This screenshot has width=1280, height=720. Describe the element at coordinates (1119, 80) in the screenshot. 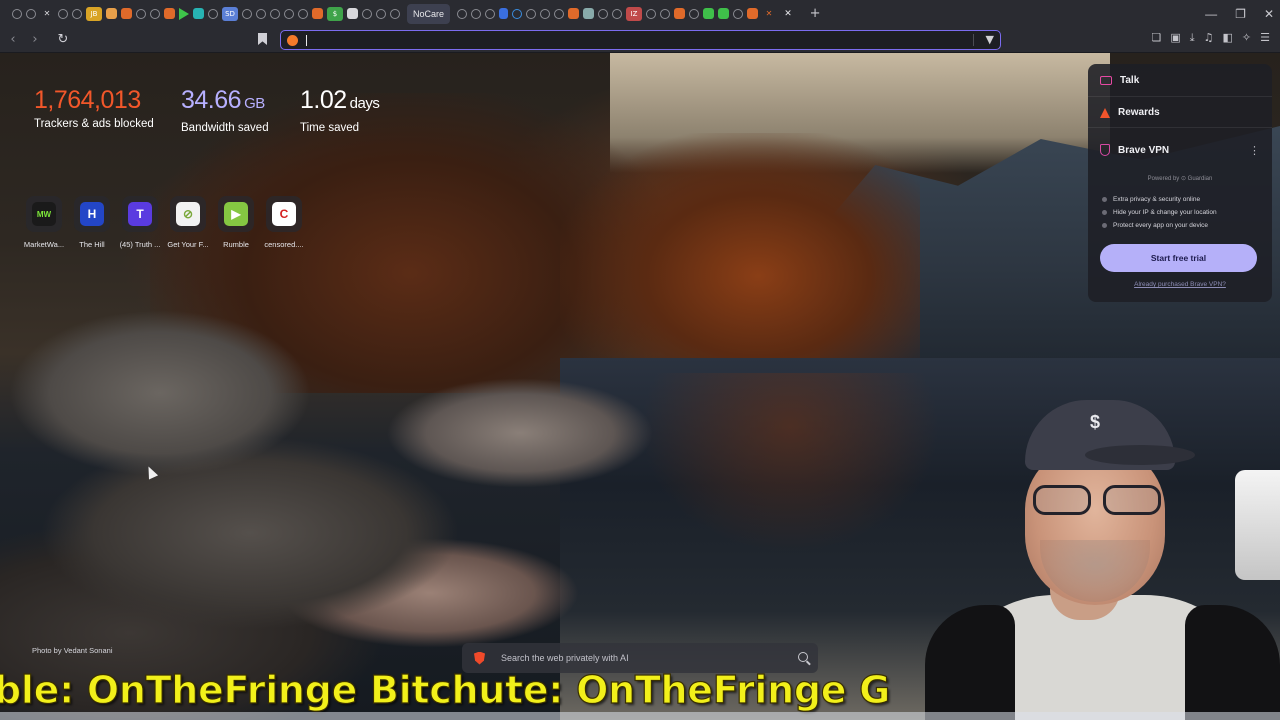

I see `talk-widget: Talk` at that location.